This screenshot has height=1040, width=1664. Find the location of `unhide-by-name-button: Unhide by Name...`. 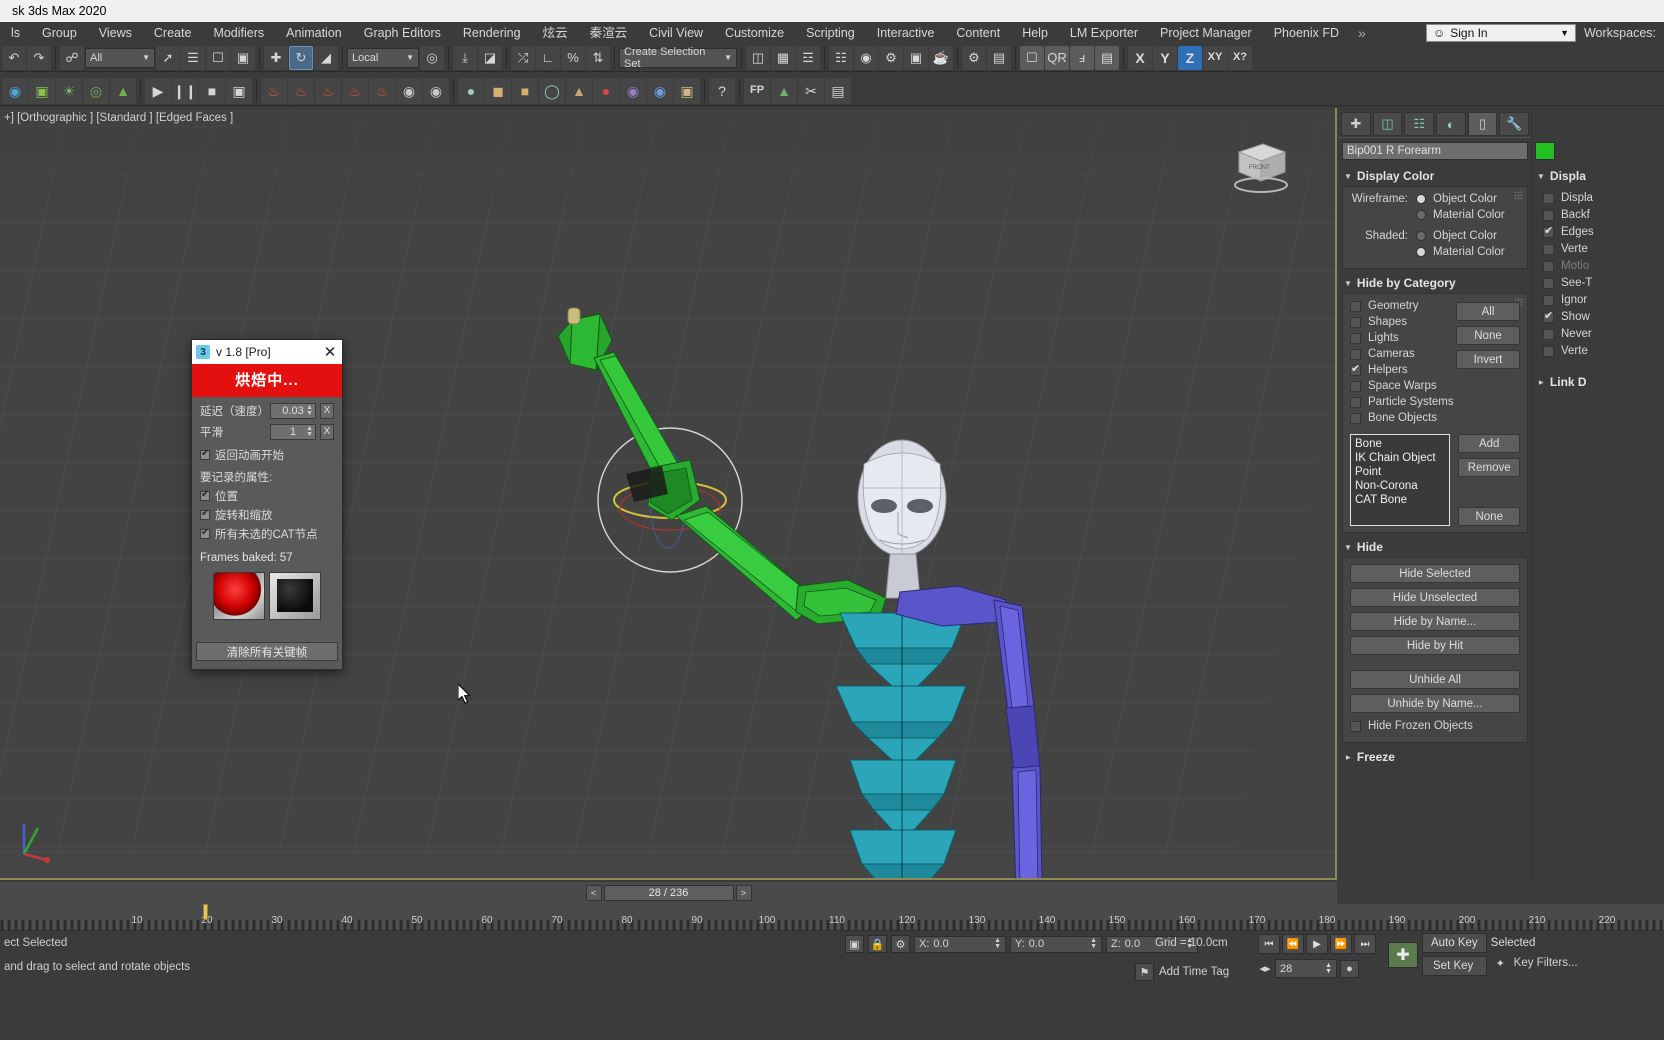

unhide-by-name-button: Unhide by Name... is located at coordinates (1435, 703).